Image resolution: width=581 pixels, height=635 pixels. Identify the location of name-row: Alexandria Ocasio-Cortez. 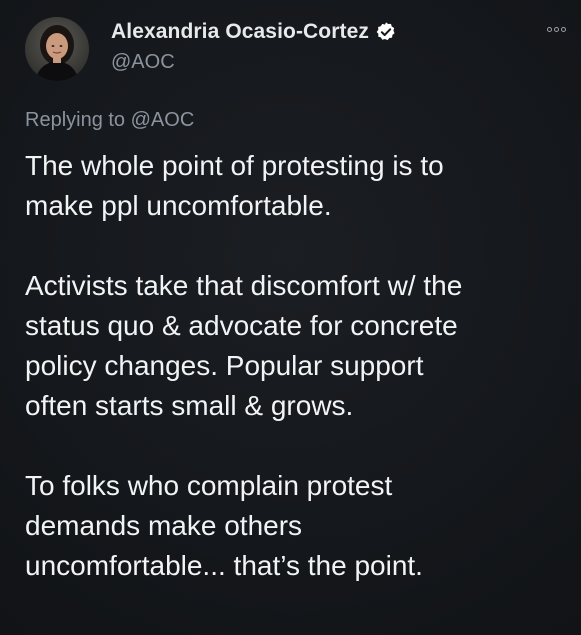
(254, 32).